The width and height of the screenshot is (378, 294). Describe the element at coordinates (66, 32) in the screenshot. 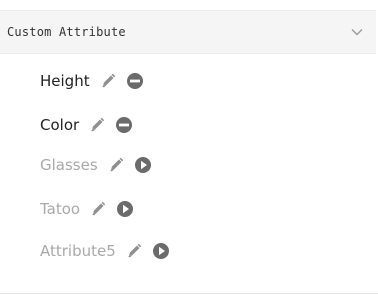

I see `panel-title: Custom Attribute` at that location.